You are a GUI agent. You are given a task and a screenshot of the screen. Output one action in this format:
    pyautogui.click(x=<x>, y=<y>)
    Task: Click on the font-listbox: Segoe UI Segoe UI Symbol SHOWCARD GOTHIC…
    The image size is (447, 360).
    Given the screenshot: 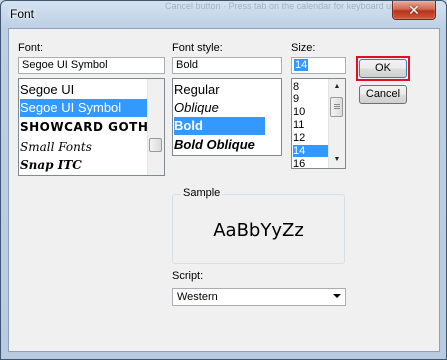 What is the action you would take?
    pyautogui.click(x=91, y=127)
    